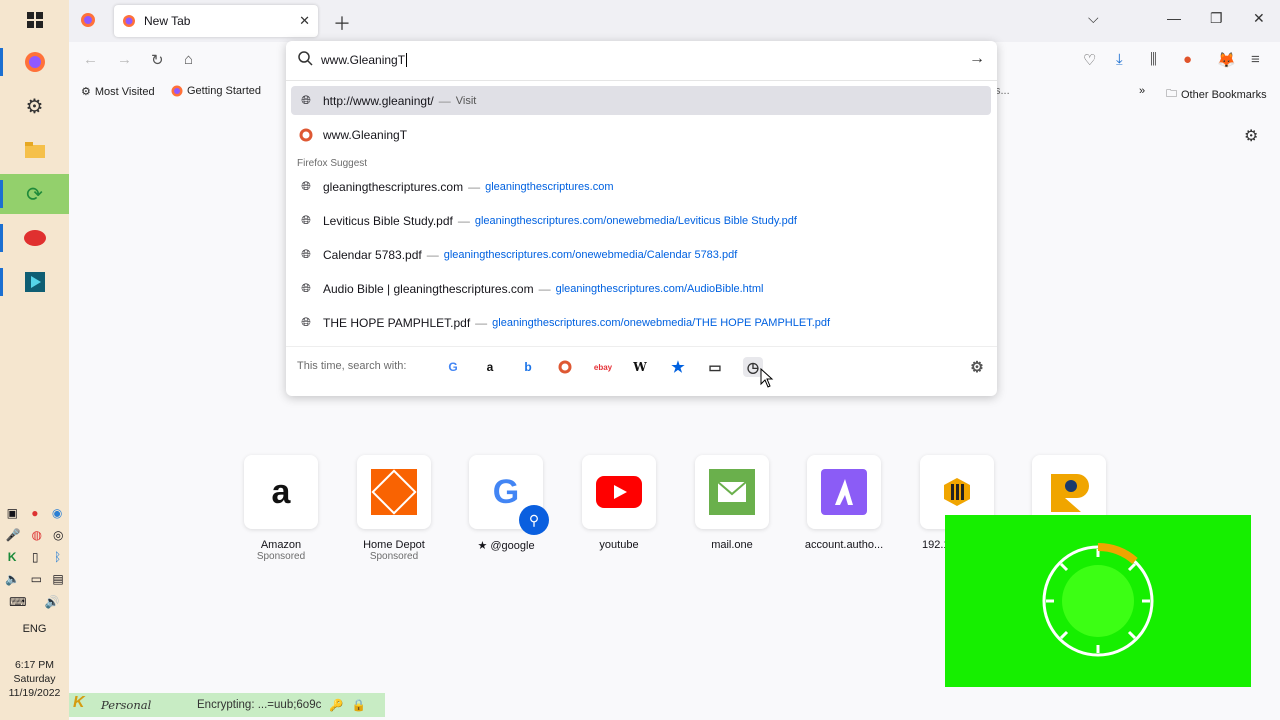  I want to click on close-tab-icon: ✕, so click(304, 21).